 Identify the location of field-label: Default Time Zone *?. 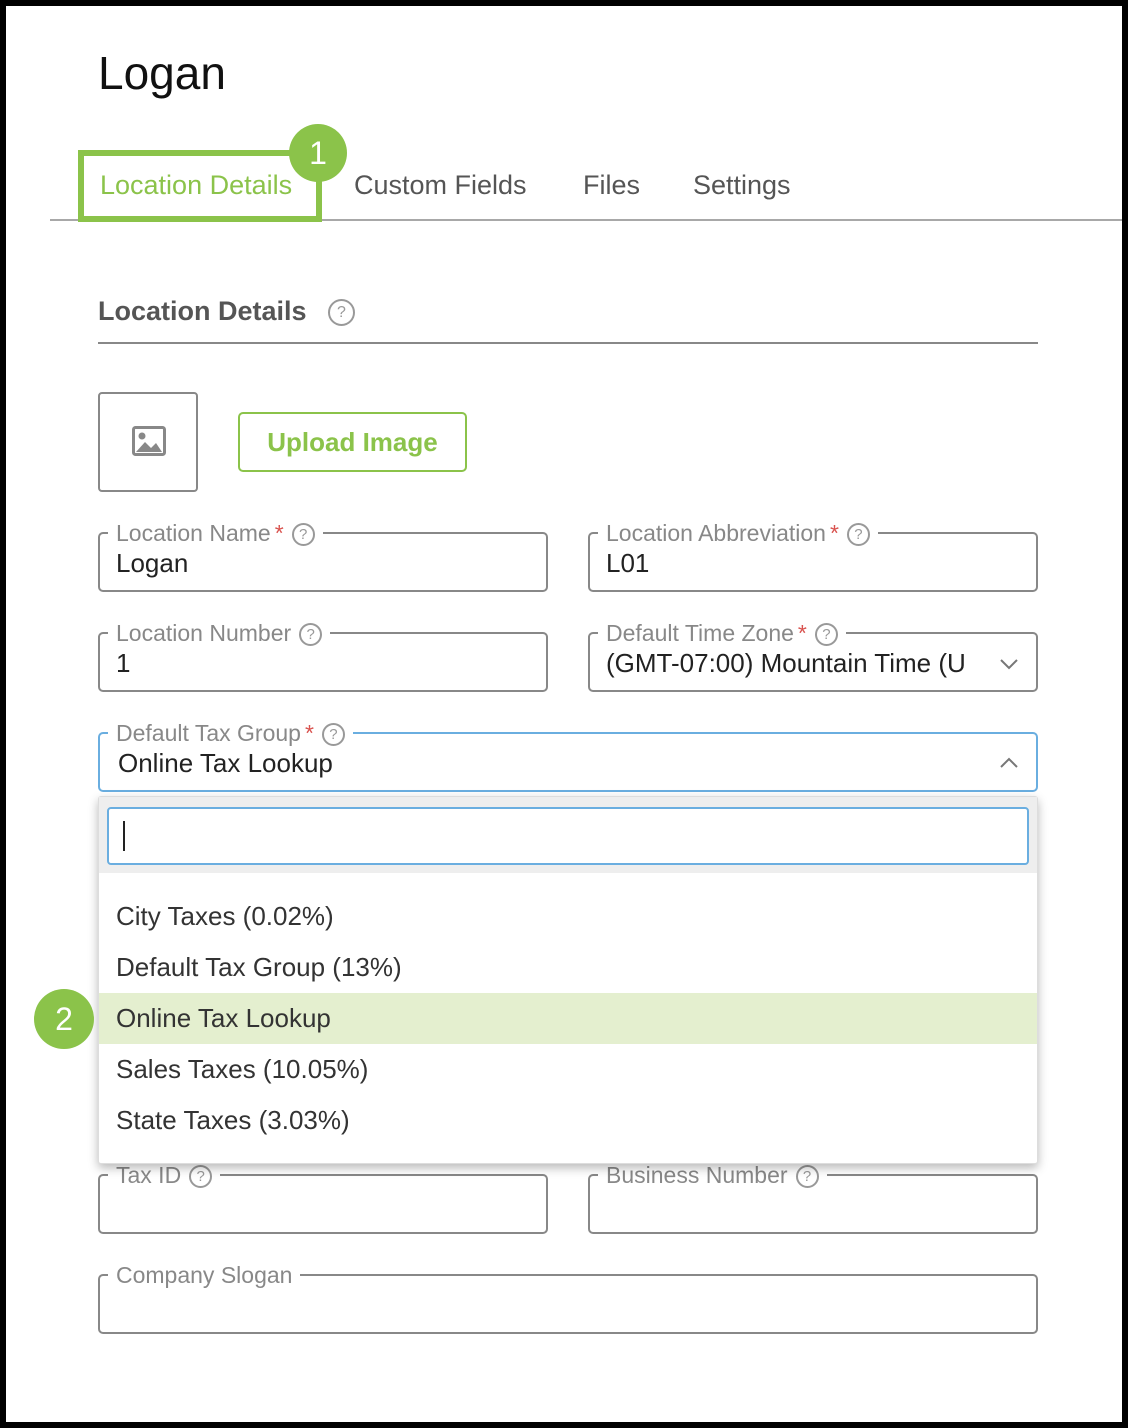
(722, 633).